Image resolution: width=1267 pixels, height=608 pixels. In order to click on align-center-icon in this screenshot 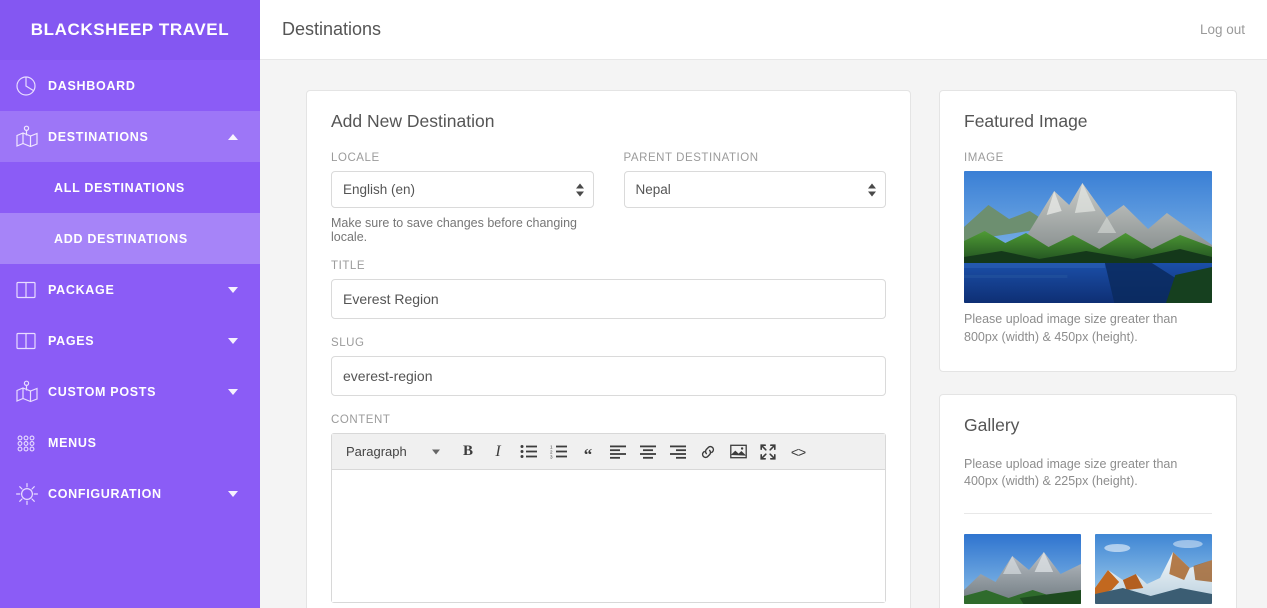, I will do `click(648, 452)`.